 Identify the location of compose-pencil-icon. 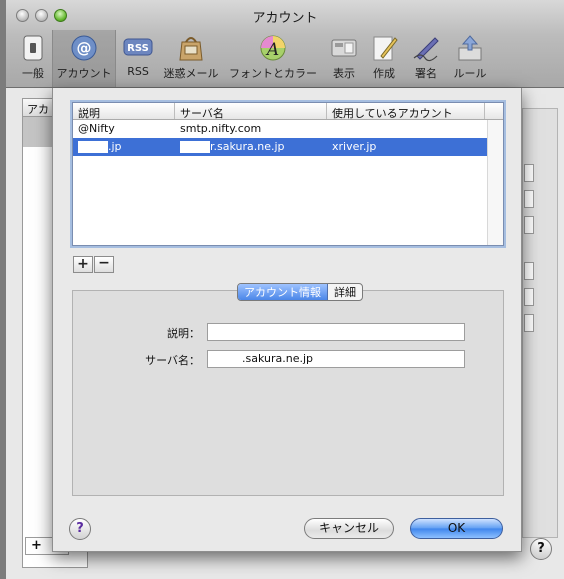
(385, 48).